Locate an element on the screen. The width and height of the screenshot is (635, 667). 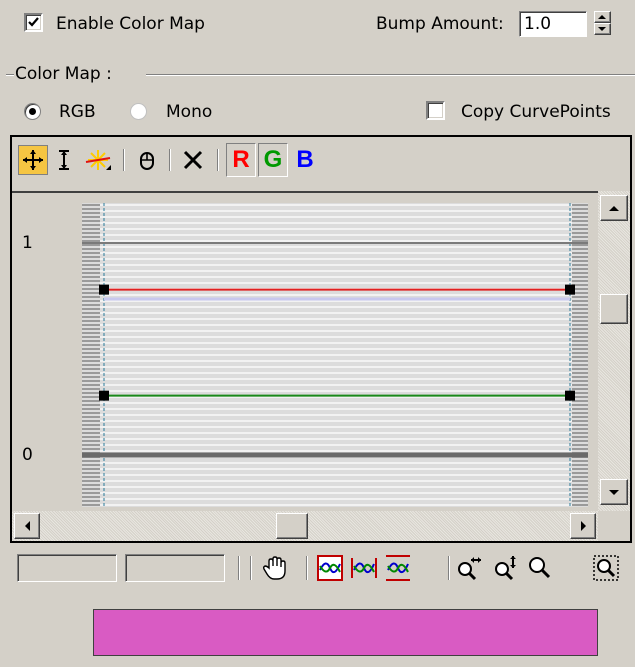
group-line-right is located at coordinates (390, 75).